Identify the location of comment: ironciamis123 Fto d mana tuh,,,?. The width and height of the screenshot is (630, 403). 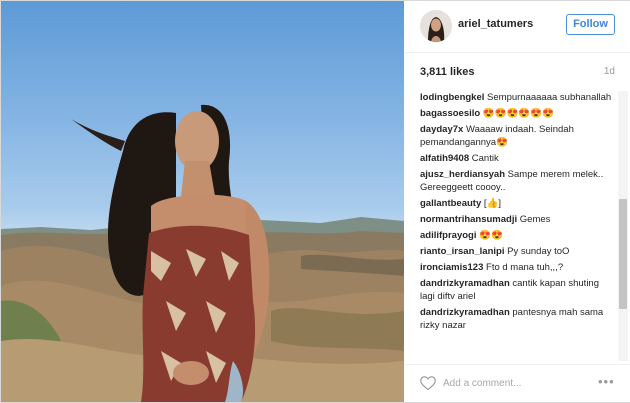
(518, 267).